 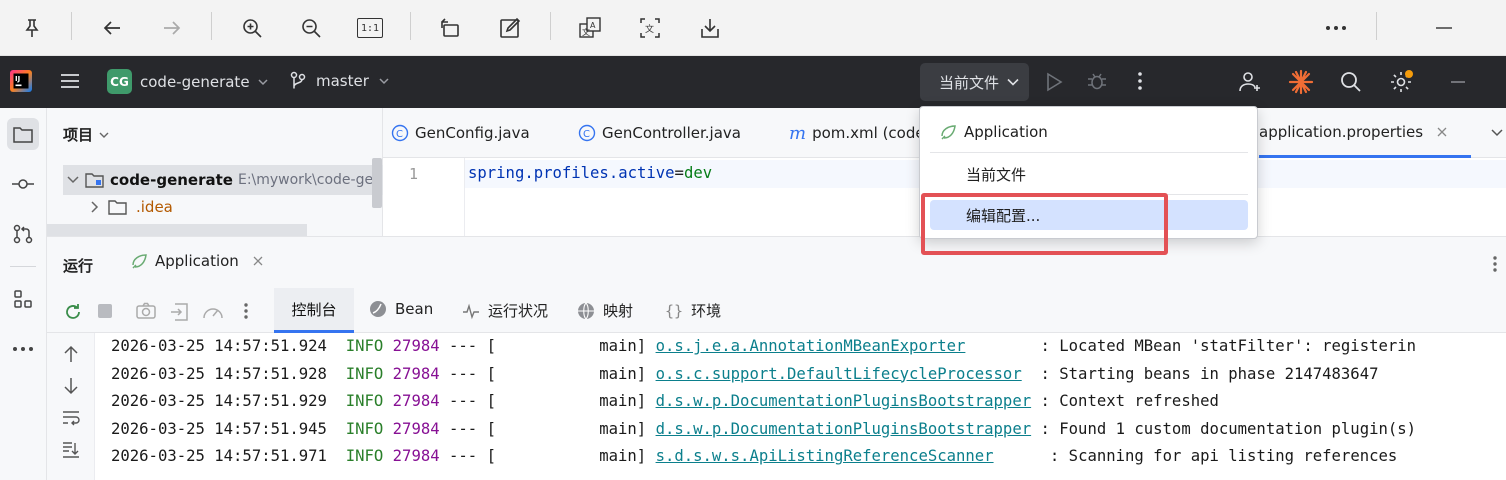 What do you see at coordinates (401, 309) in the screenshot?
I see `subtab-bean: Bean` at bounding box center [401, 309].